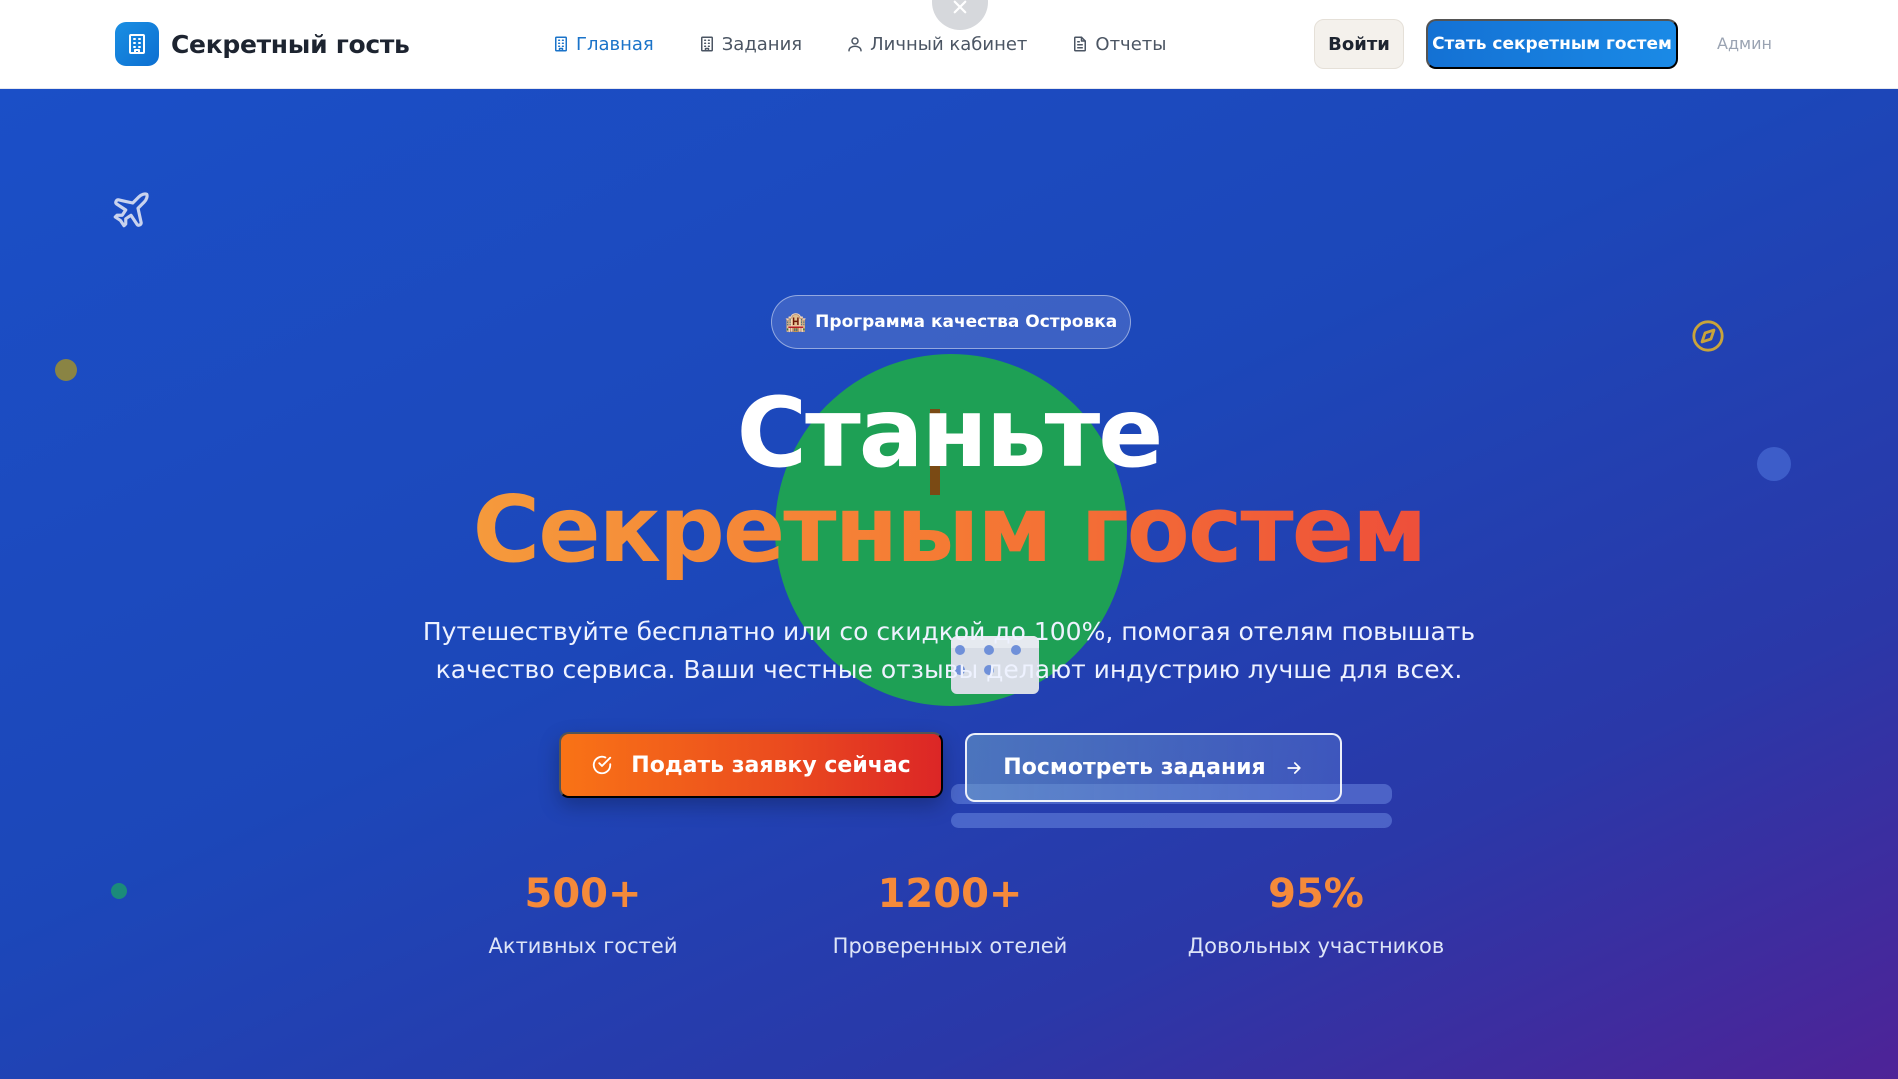  What do you see at coordinates (762, 44) in the screenshot?
I see `nav-item-label: Задания` at bounding box center [762, 44].